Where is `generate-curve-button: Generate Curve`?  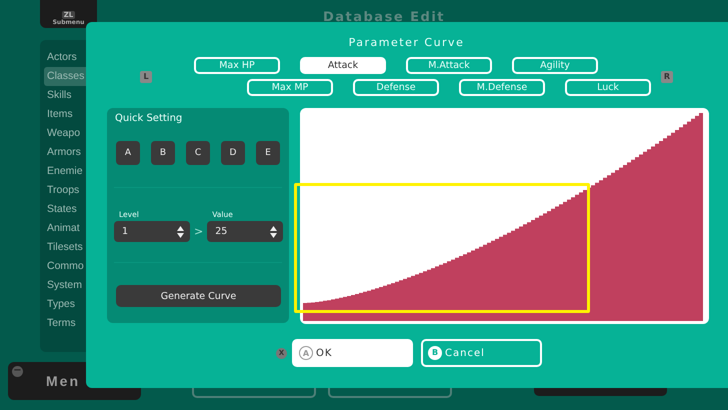
generate-curve-button: Generate Curve is located at coordinates (198, 296).